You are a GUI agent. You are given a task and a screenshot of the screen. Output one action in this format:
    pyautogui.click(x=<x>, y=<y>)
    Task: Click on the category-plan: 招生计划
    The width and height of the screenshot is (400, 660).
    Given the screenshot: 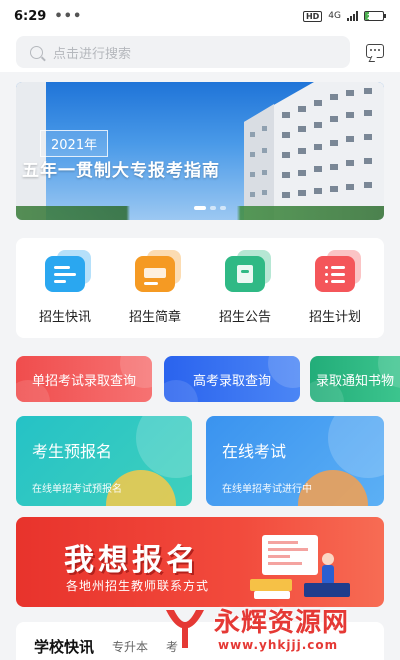 What is the action you would take?
    pyautogui.click(x=335, y=287)
    